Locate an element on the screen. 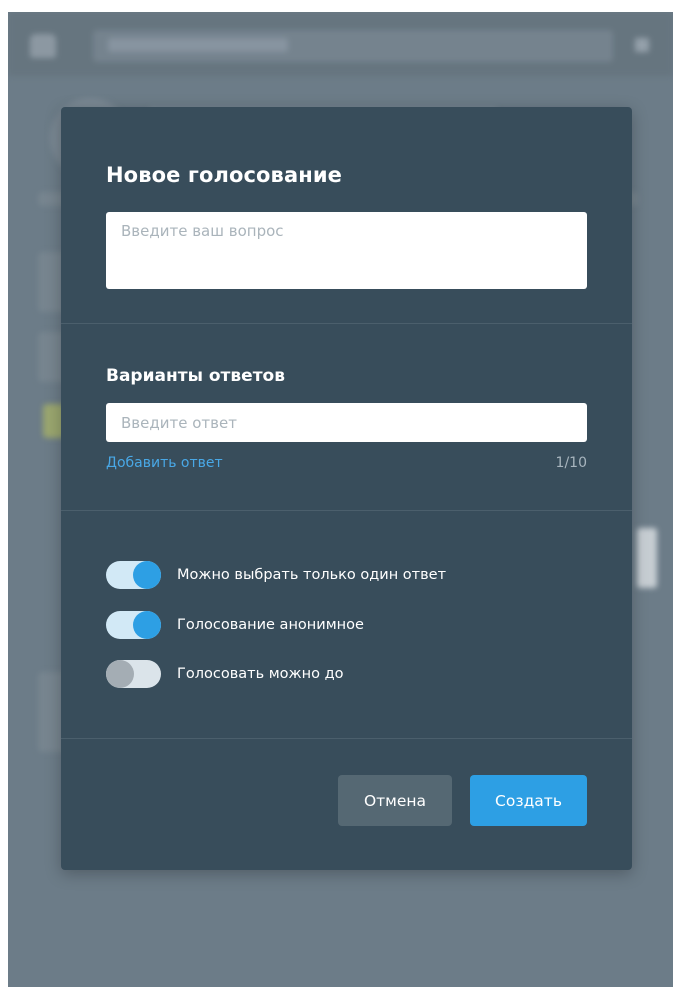 The height and width of the screenshot is (987, 673). option-deadline: Голосовать можно до is located at coordinates (224, 674).